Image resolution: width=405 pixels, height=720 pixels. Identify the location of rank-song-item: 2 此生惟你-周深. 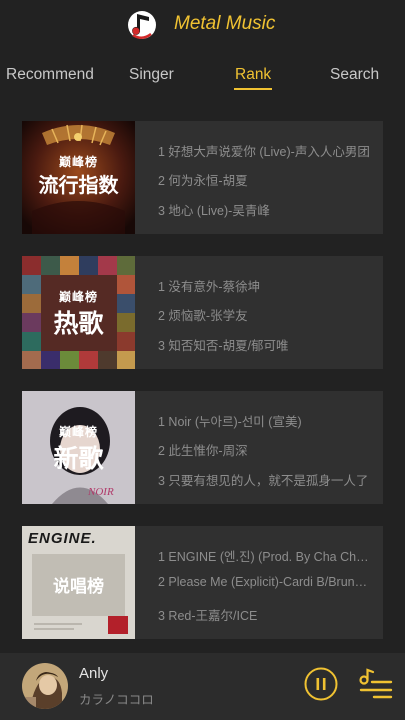
(203, 451).